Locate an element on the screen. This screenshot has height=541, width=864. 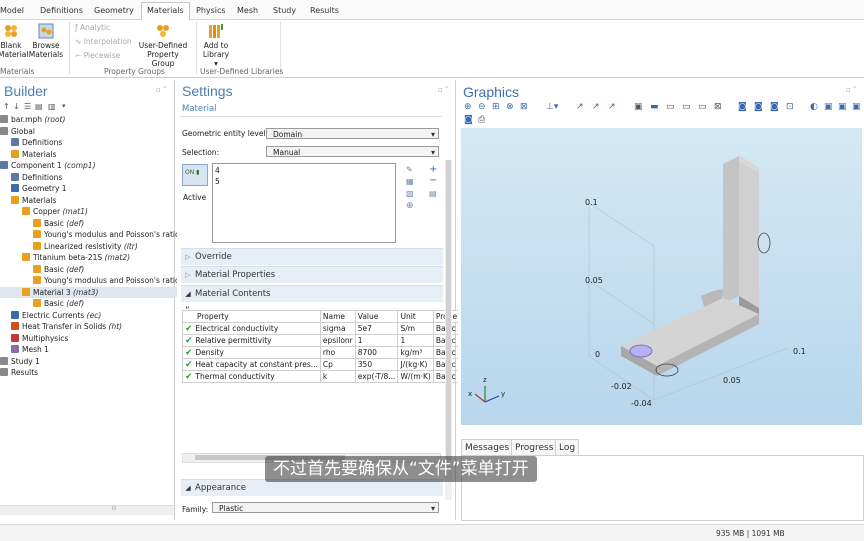
zoom-extents-icon: ⊠ is located at coordinates (524, 107).